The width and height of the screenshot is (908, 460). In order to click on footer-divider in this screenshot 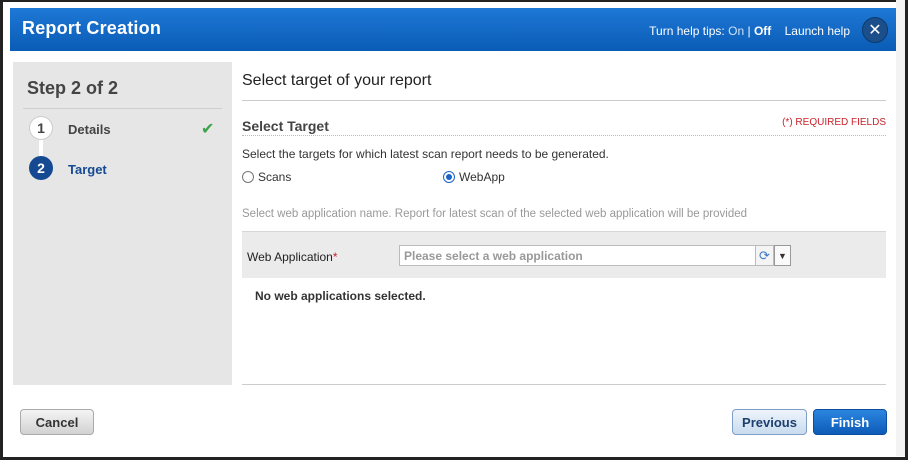, I will do `click(564, 384)`.